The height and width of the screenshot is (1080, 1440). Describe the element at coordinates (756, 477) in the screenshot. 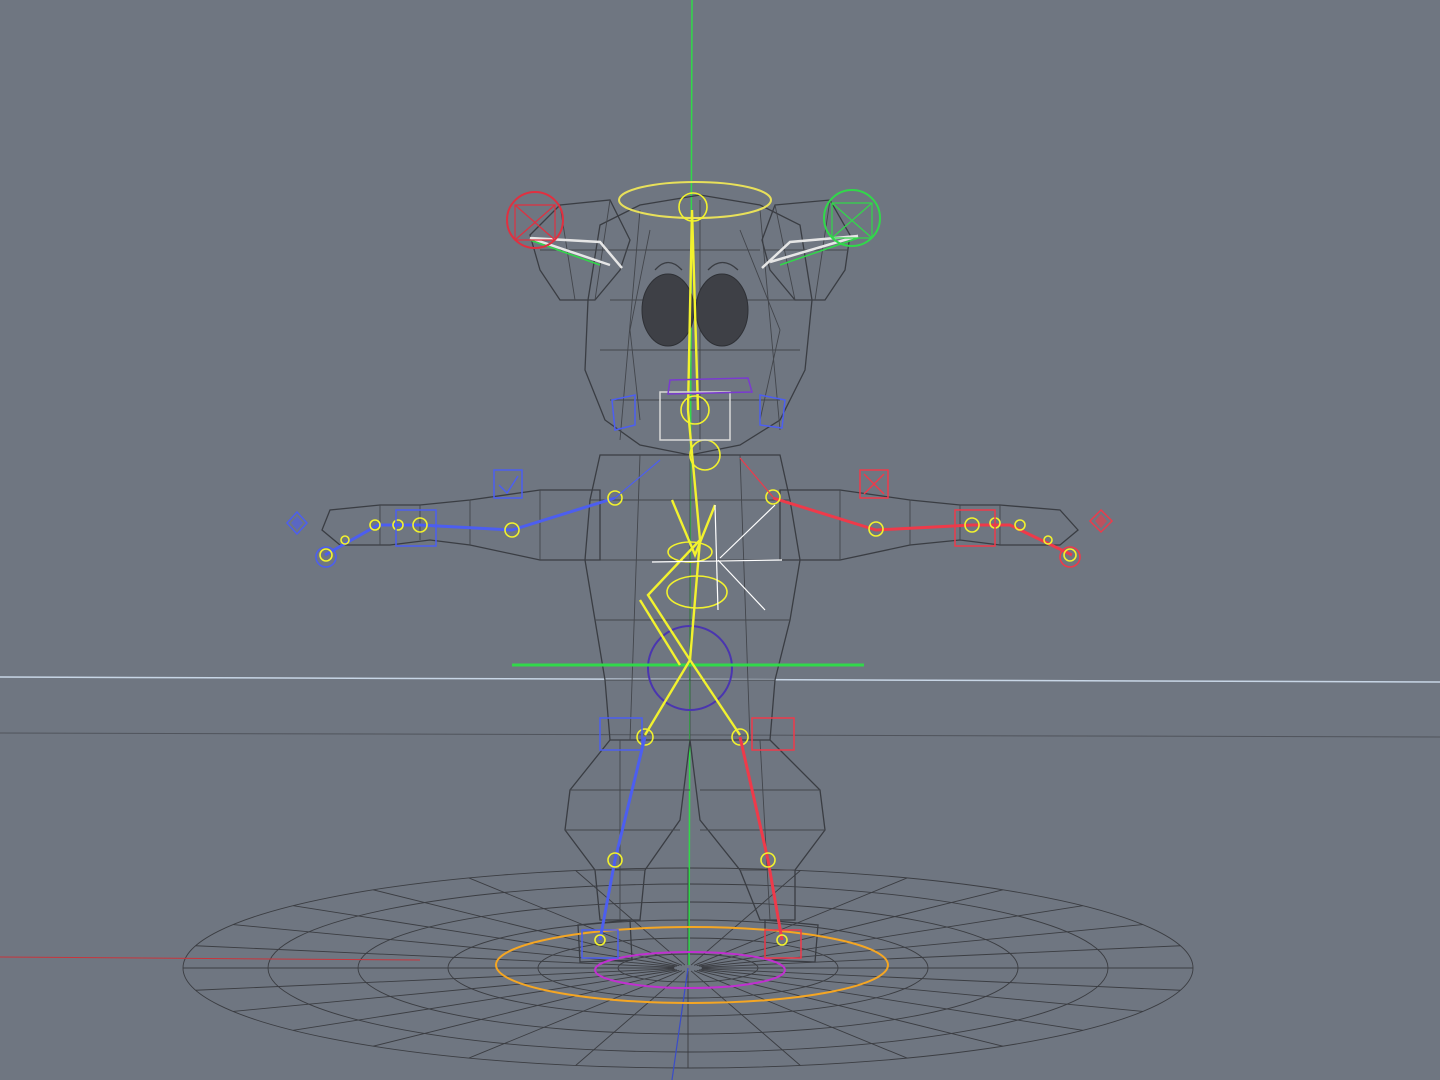

I see `clavicle-right` at that location.